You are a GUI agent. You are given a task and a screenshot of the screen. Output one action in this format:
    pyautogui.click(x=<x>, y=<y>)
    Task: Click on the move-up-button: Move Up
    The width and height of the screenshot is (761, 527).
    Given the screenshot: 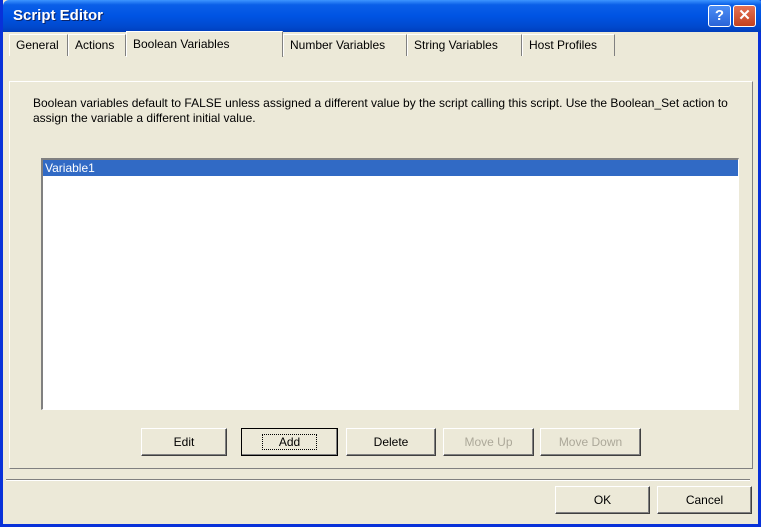 What is the action you would take?
    pyautogui.click(x=488, y=442)
    